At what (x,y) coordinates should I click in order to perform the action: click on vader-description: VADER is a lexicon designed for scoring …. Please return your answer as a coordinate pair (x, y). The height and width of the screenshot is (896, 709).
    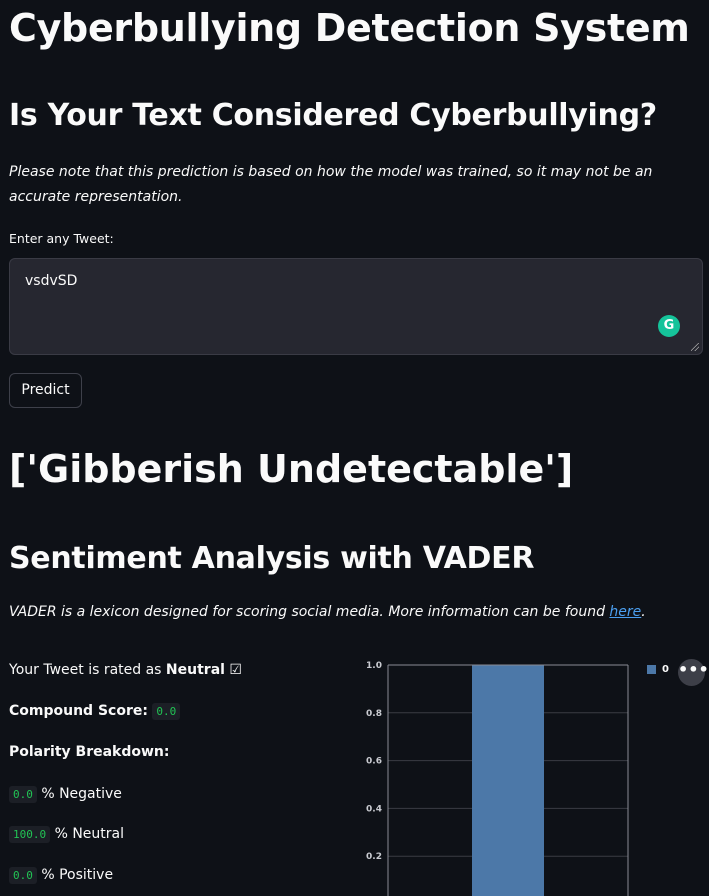
    Looking at the image, I should click on (327, 612).